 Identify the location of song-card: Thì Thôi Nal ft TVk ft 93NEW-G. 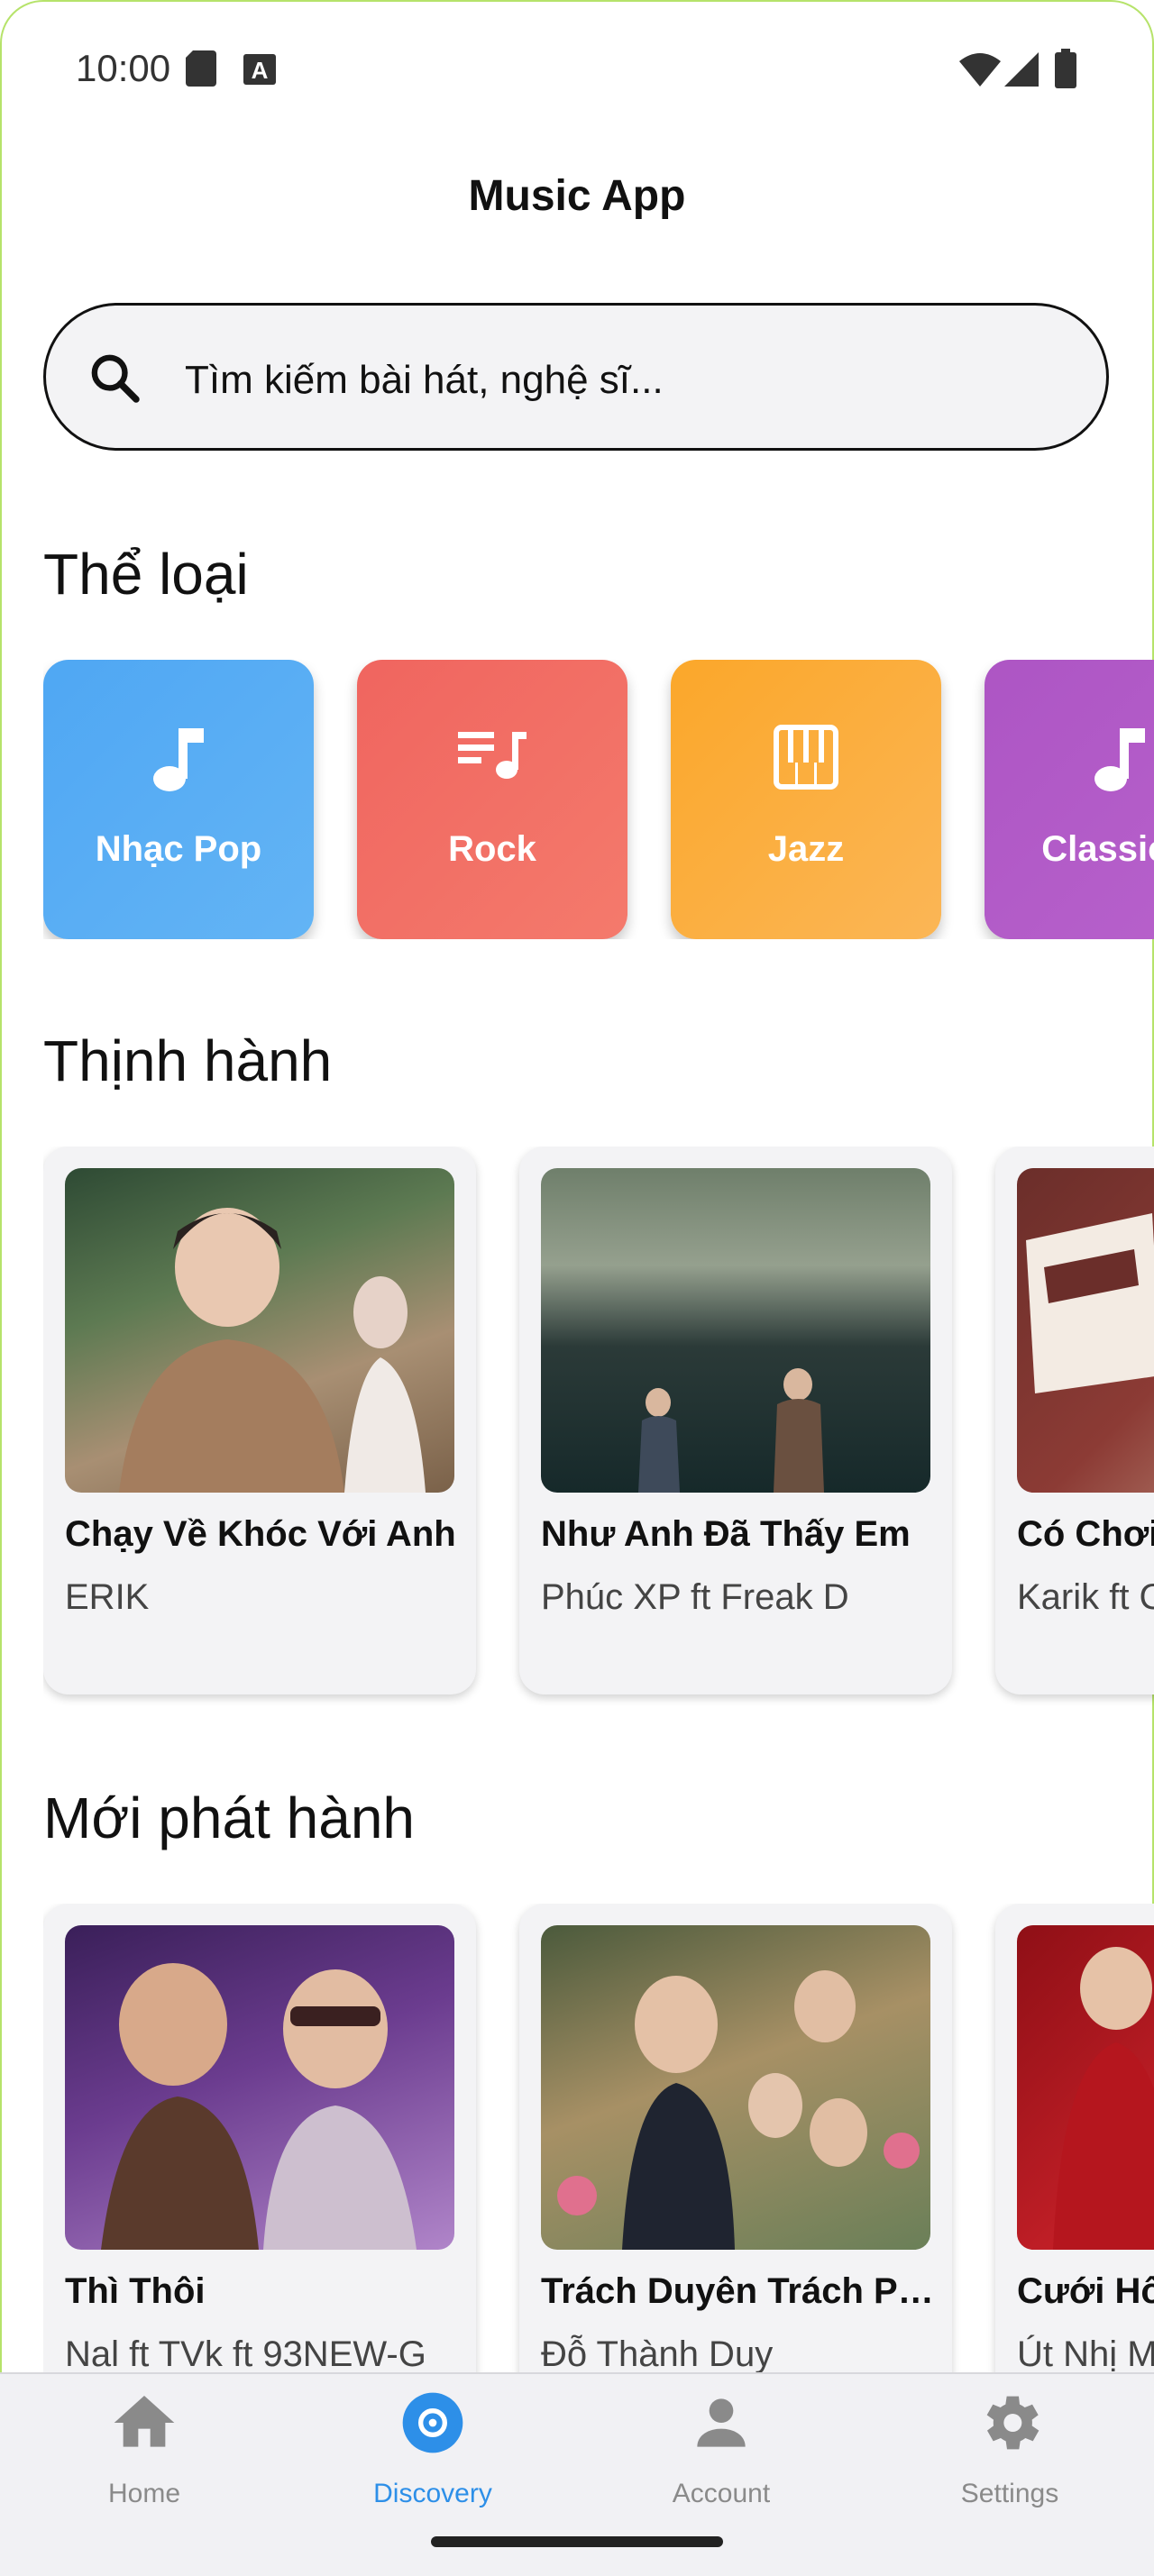
(259, 2138).